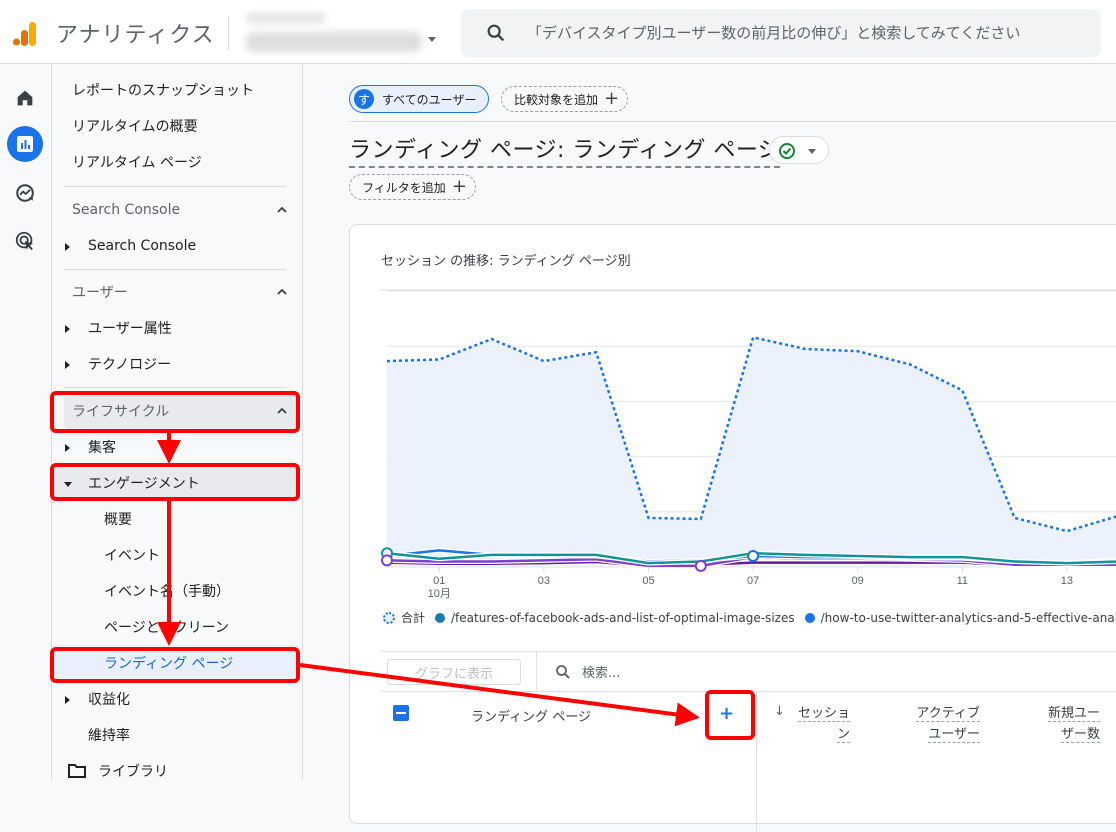  What do you see at coordinates (177, 126) in the screenshot?
I see `nav-item-realtime-overview: リアルタイムの概要` at bounding box center [177, 126].